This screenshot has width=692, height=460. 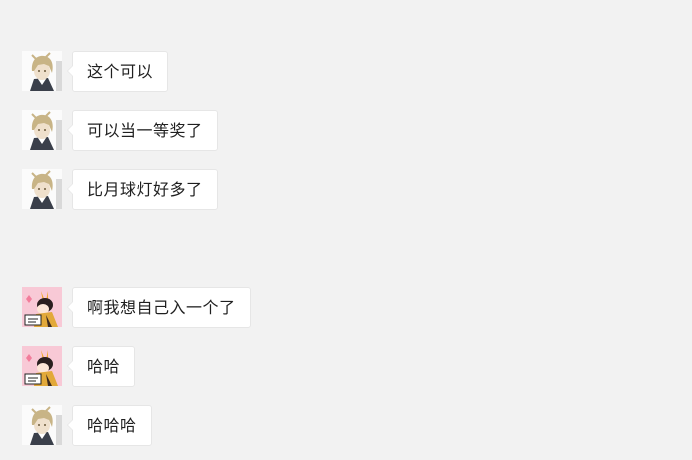 I want to click on message-bubble: 这个可以, so click(x=117, y=71).